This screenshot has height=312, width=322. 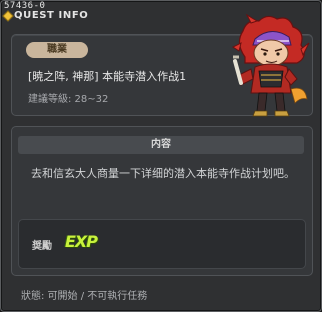 I want to click on quest-diamond-icon, so click(x=8, y=16).